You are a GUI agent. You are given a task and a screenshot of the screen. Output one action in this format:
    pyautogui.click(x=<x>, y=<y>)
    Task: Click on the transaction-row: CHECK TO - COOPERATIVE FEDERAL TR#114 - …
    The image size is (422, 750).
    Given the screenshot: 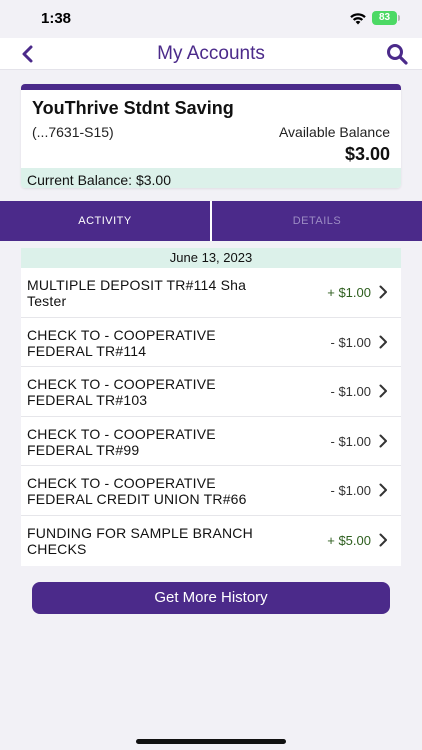 What is the action you would take?
    pyautogui.click(x=211, y=343)
    